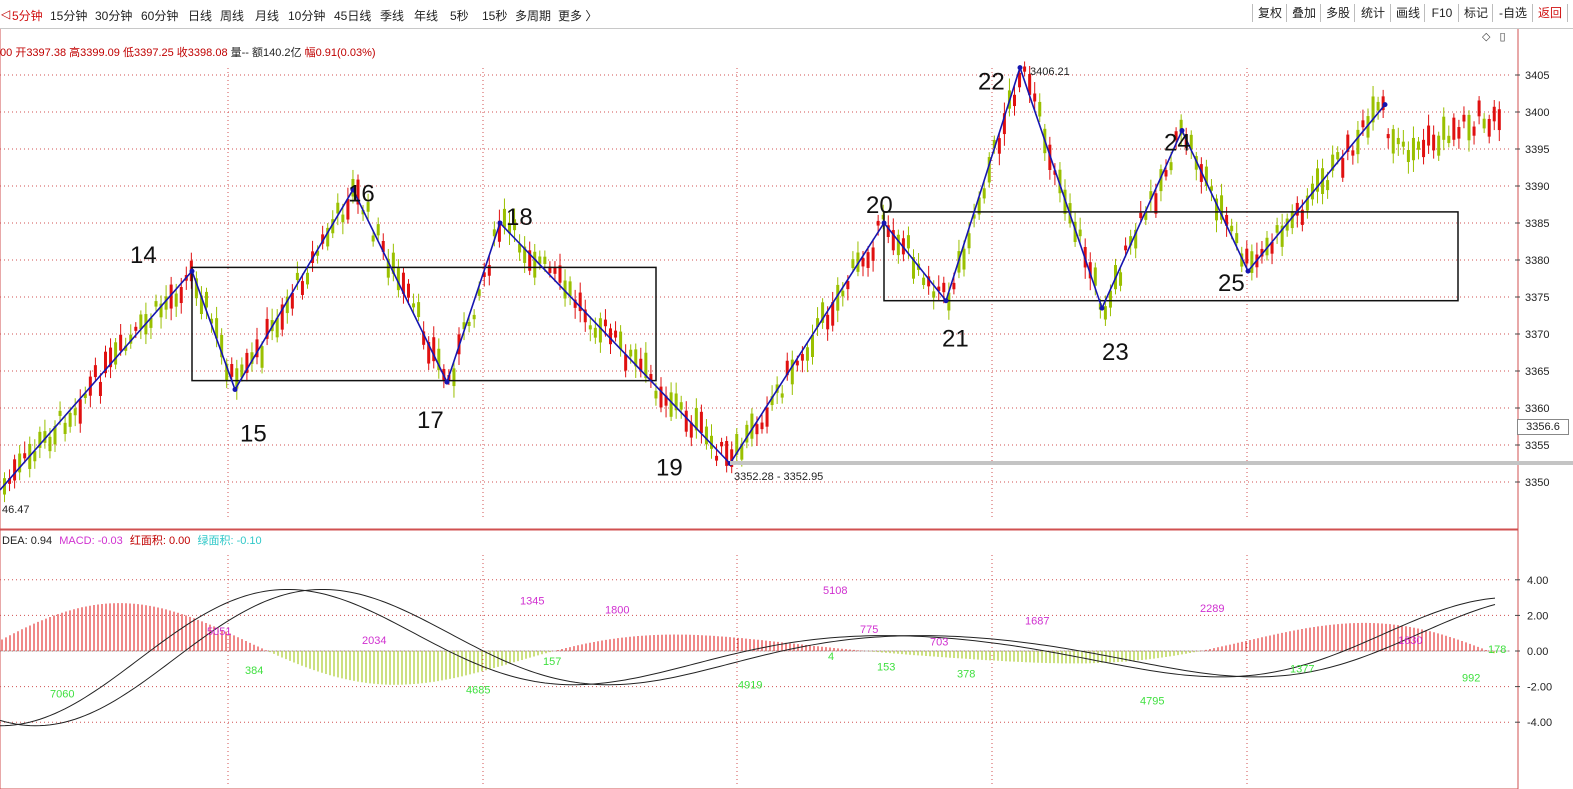 This screenshot has width=1573, height=789. Describe the element at coordinates (750, 685) in the screenshot. I see `macd-bar-label: 4919` at that location.